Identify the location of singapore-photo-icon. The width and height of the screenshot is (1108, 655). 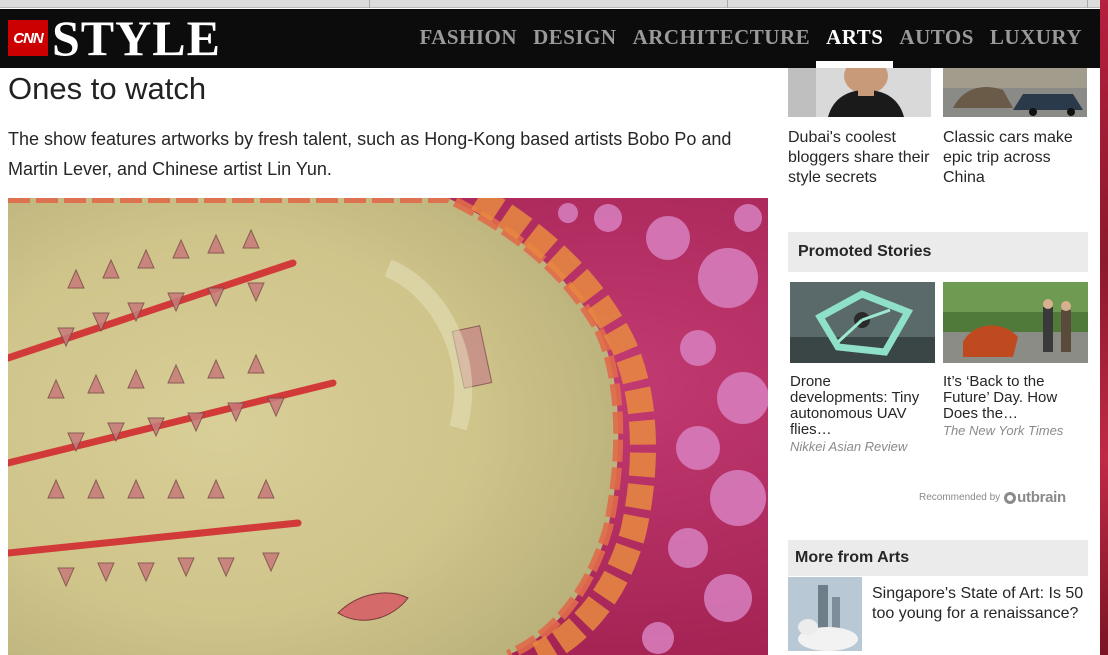
(825, 614).